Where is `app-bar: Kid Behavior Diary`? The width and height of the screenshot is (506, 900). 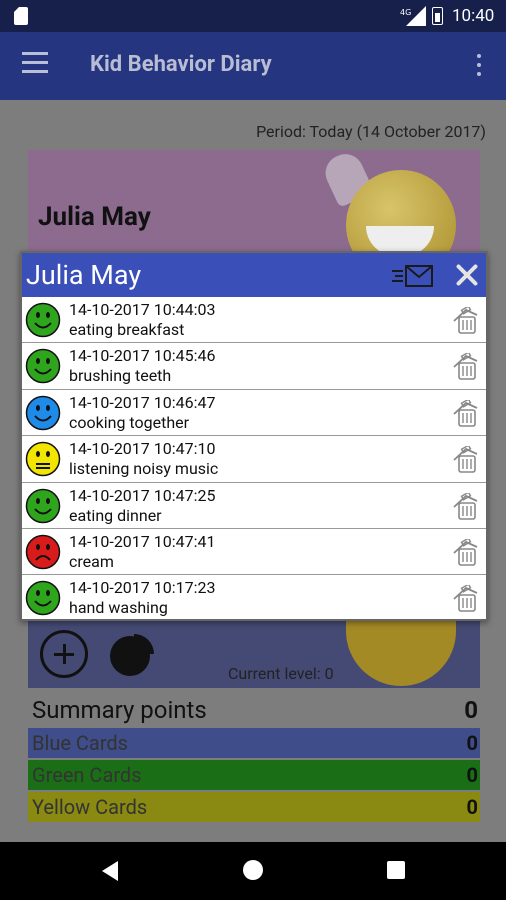
app-bar: Kid Behavior Diary is located at coordinates (253, 66).